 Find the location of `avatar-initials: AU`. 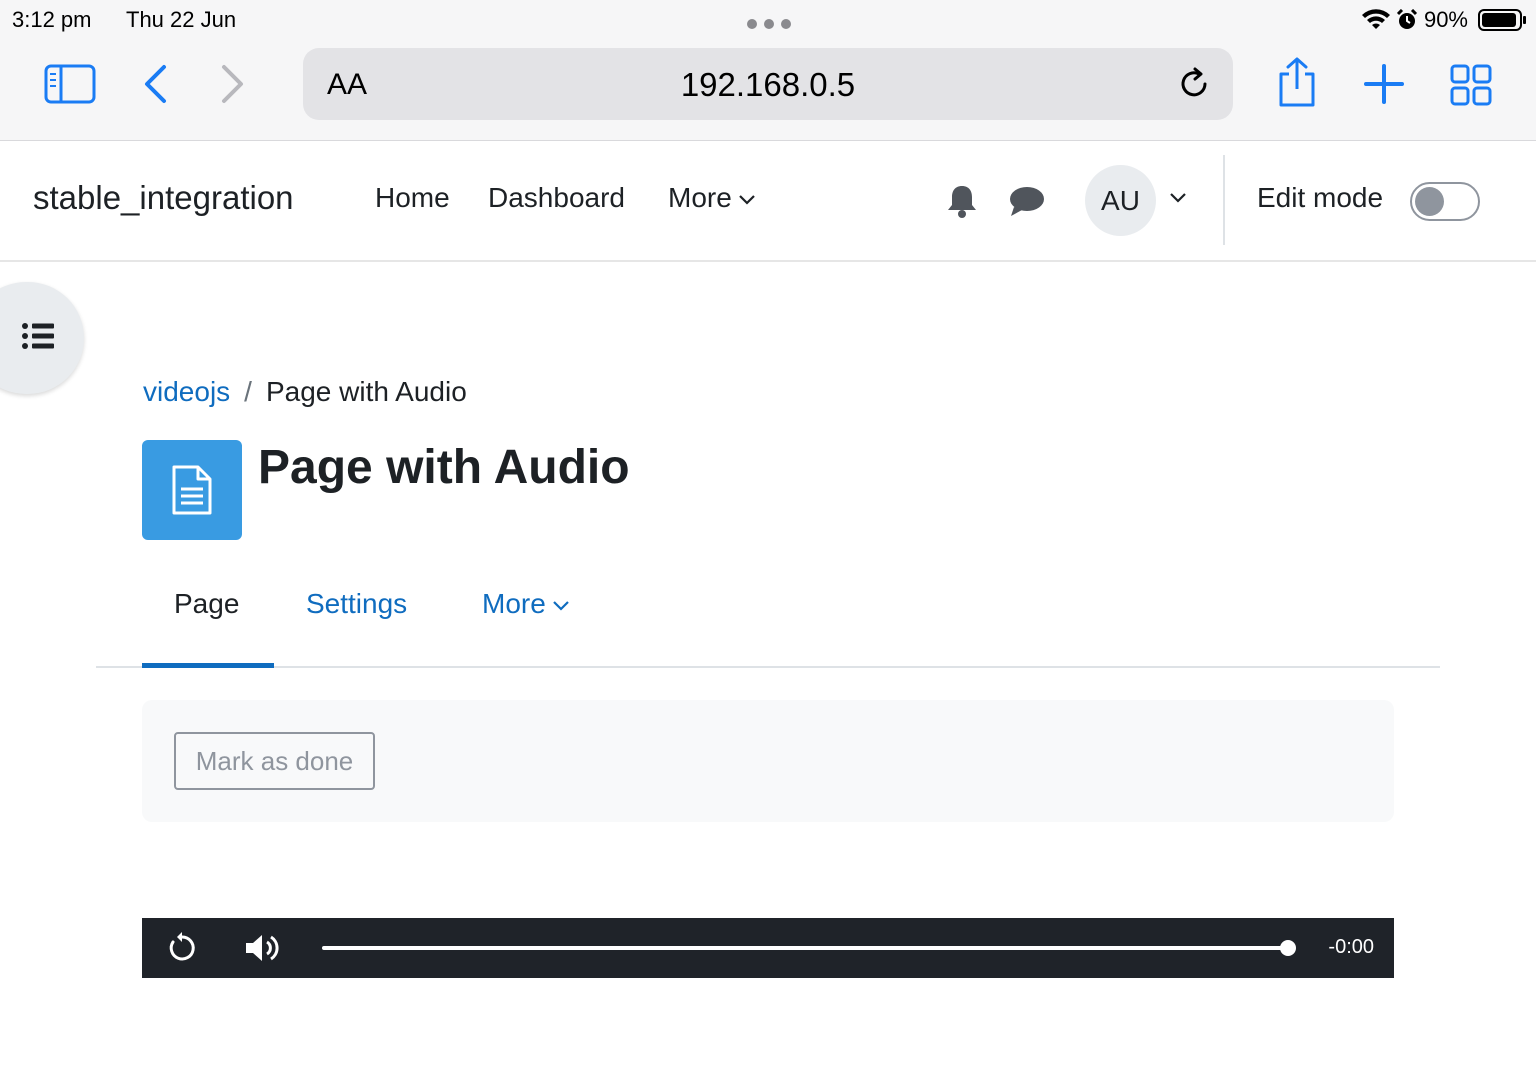

avatar-initials: AU is located at coordinates (1120, 200).